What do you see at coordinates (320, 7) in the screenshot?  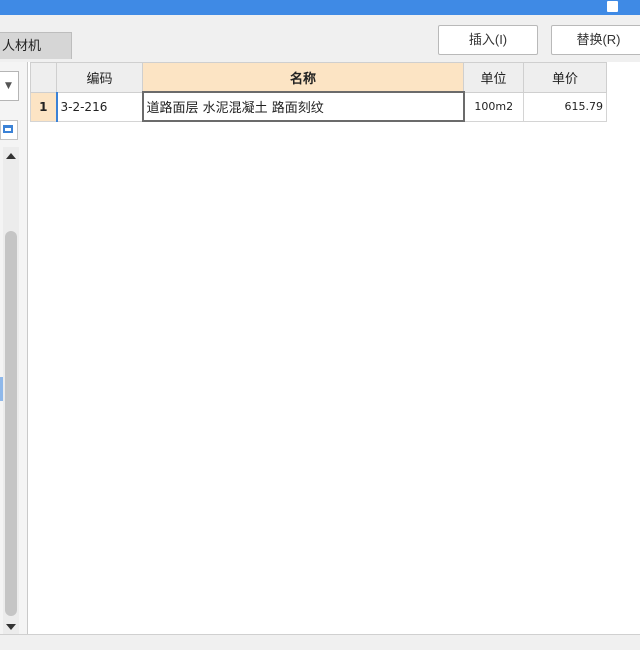 I see `title-bar` at bounding box center [320, 7].